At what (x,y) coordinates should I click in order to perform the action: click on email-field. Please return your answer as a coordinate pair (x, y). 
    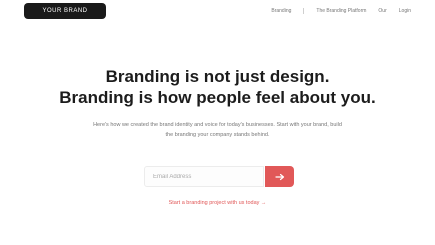
    Looking at the image, I should click on (204, 176).